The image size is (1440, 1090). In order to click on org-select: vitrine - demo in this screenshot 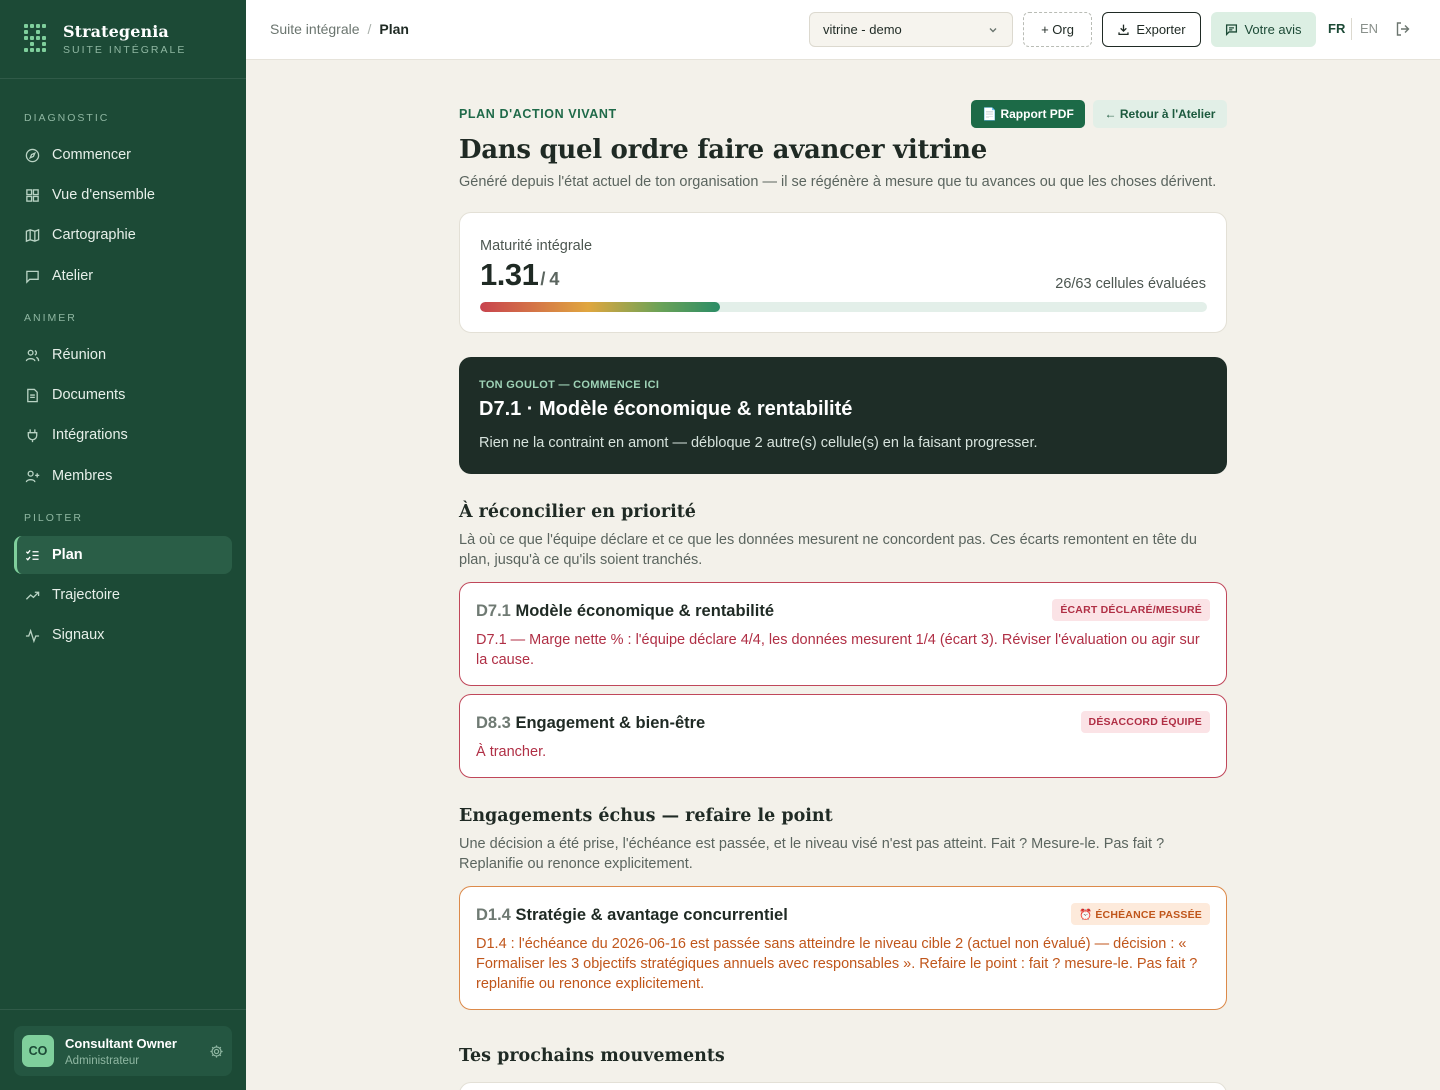, I will do `click(911, 29)`.